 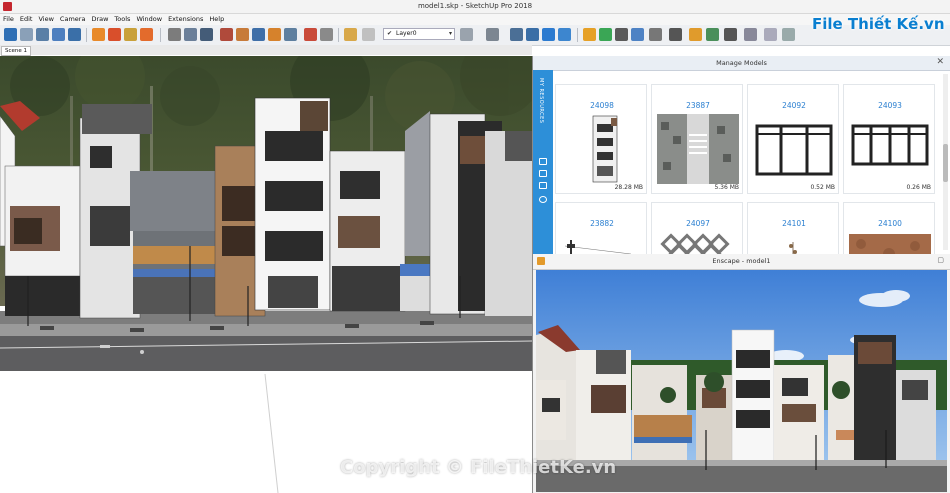 What do you see at coordinates (390, 33) in the screenshot?
I see `layer-check-icon: ✔` at bounding box center [390, 33].